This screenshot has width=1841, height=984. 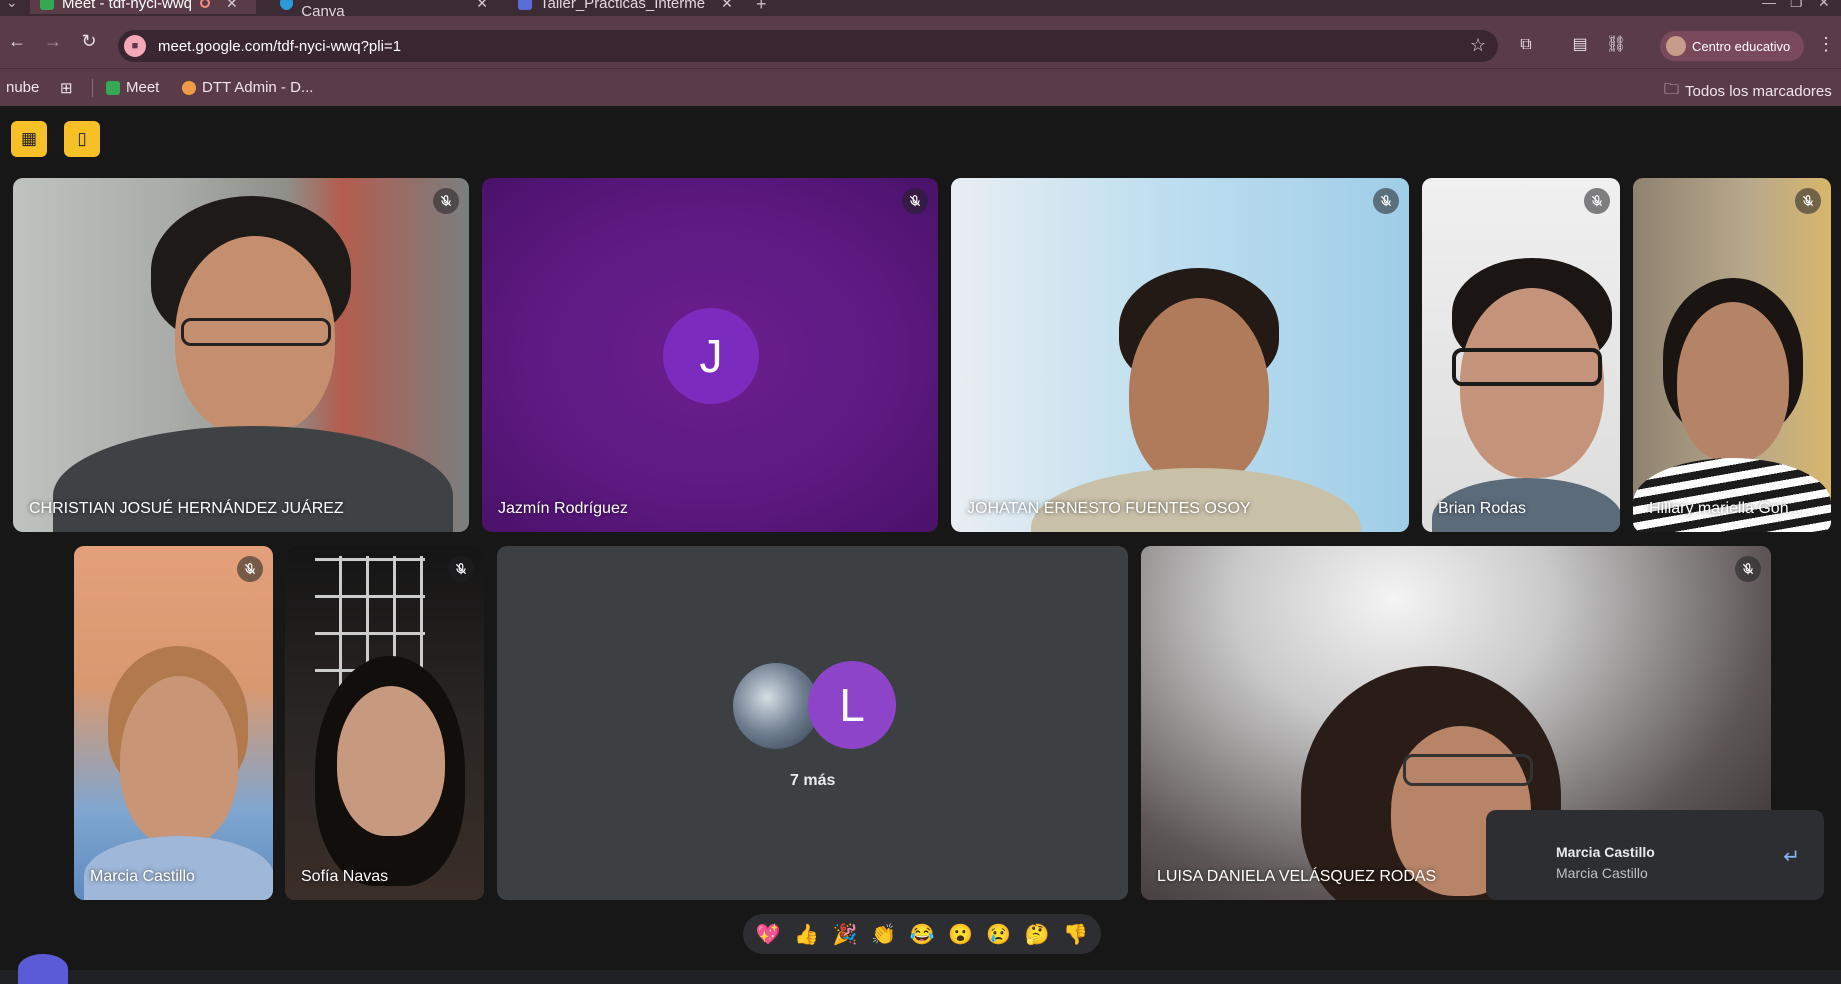 I want to click on chat-notification: Marcia Castillo Marcia Castillo ↵, so click(x=1655, y=855).